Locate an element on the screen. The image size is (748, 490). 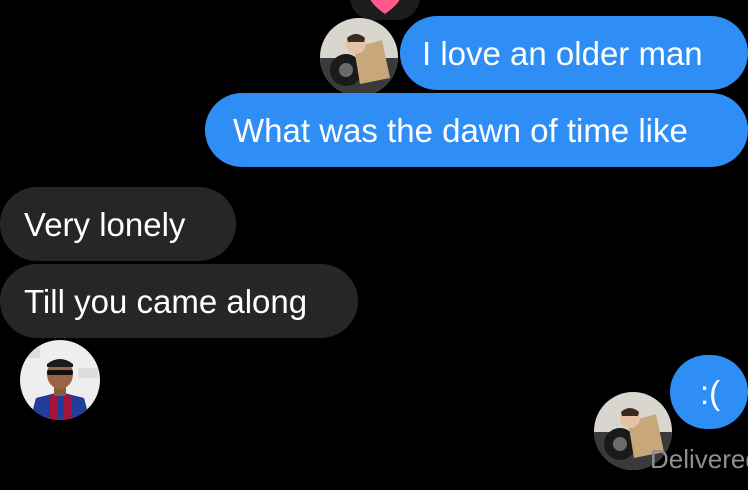
message-bubble: Very lonely is located at coordinates (118, 224).